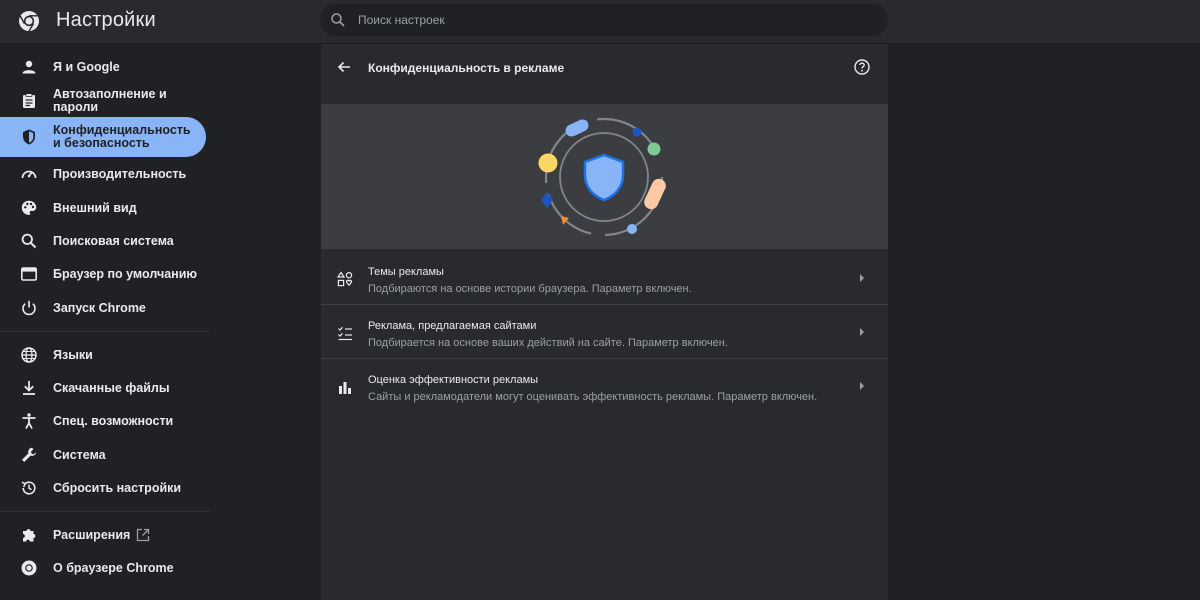 The height and width of the screenshot is (600, 1200). What do you see at coordinates (122, 136) in the screenshot?
I see `sidebar-item-label: Конфиденциальность и безопасность` at bounding box center [122, 136].